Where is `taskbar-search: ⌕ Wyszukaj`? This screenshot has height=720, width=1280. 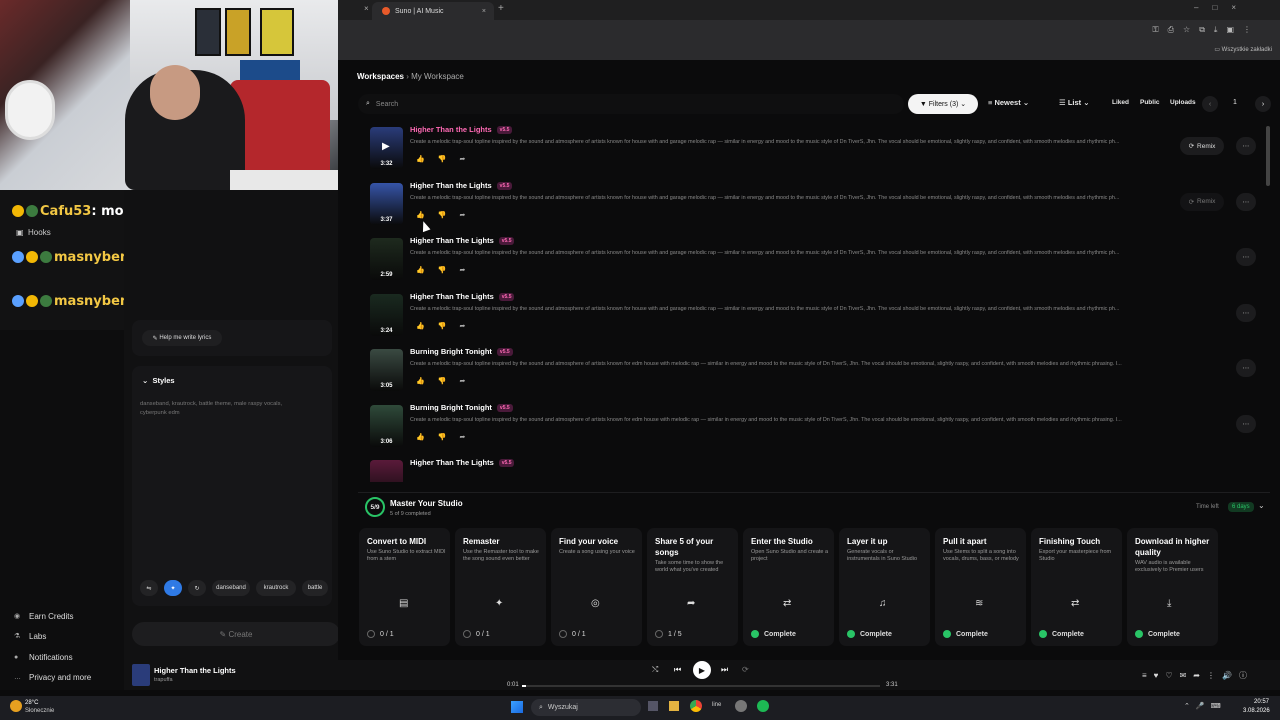
taskbar-search: ⌕ Wyszukaj is located at coordinates (586, 707).